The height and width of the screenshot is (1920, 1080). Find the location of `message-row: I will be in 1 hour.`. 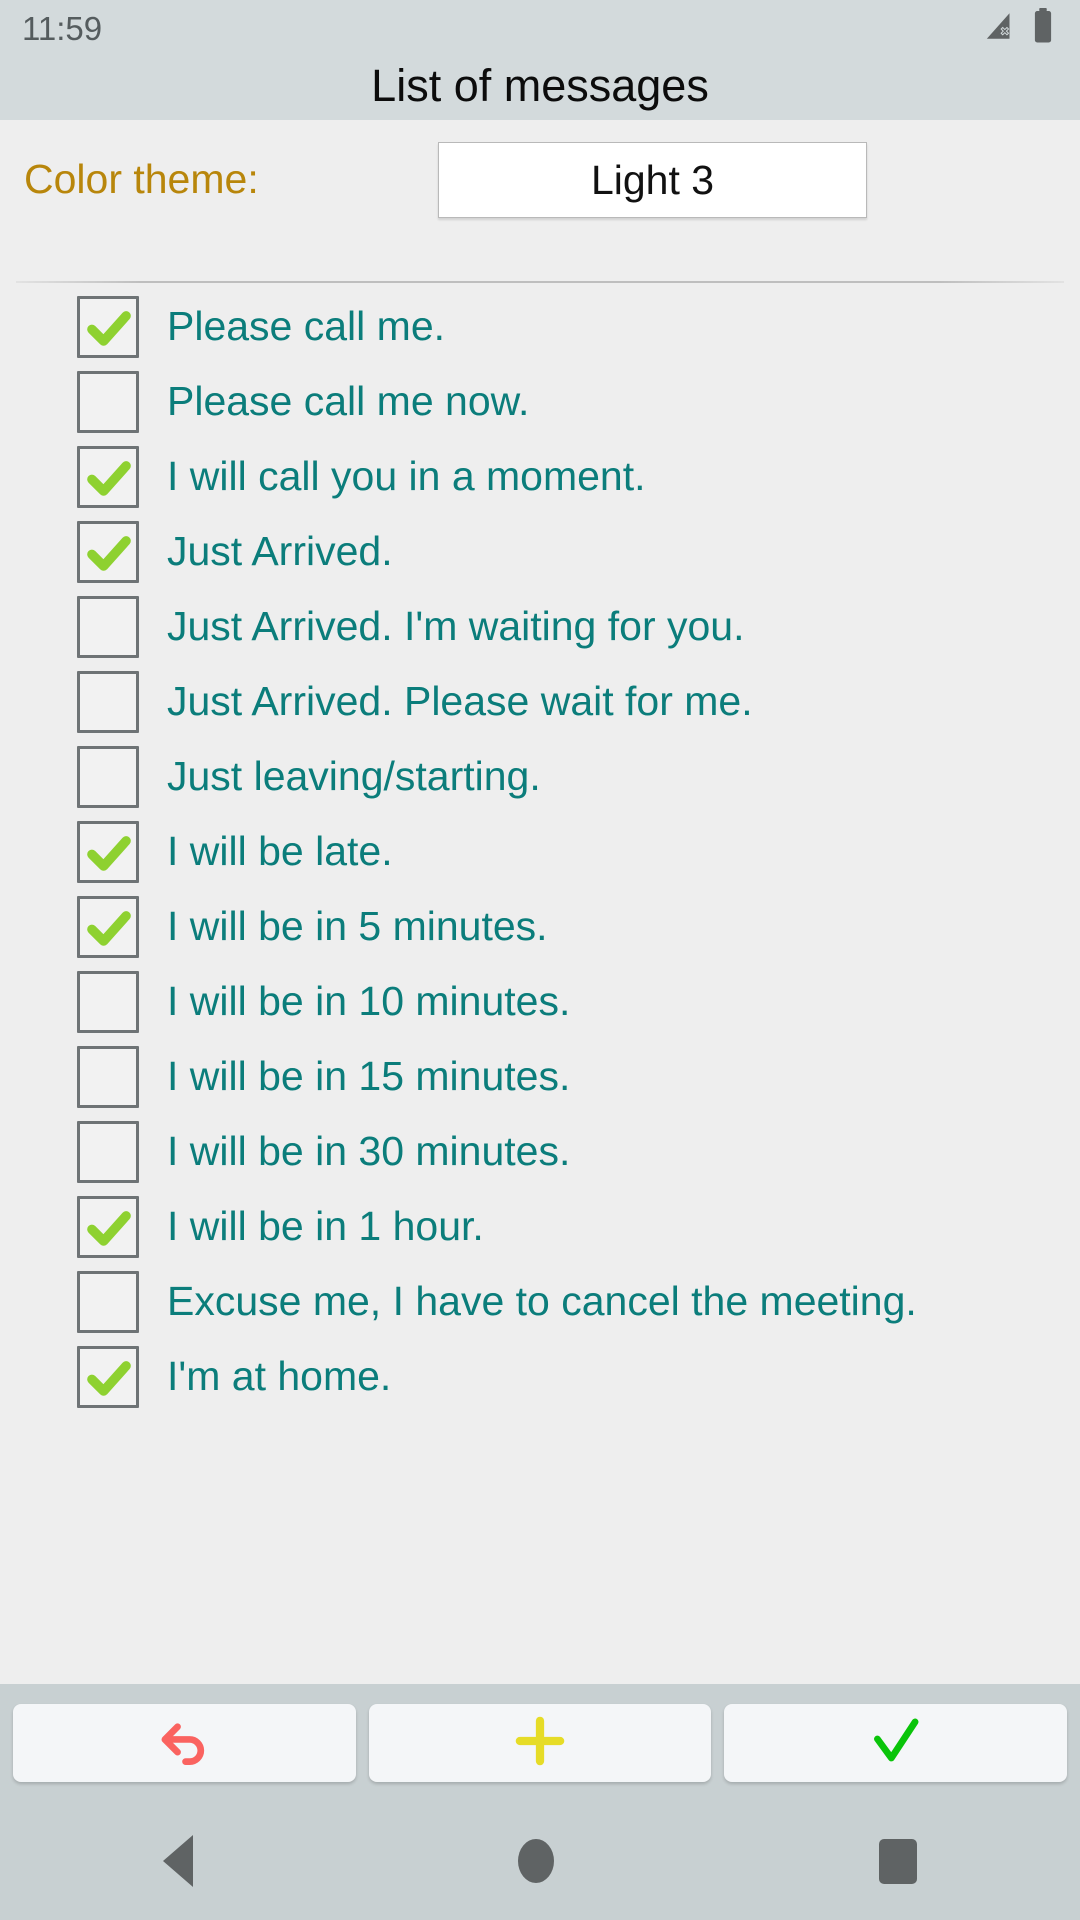

message-row: I will be in 1 hour. is located at coordinates (540, 1226).